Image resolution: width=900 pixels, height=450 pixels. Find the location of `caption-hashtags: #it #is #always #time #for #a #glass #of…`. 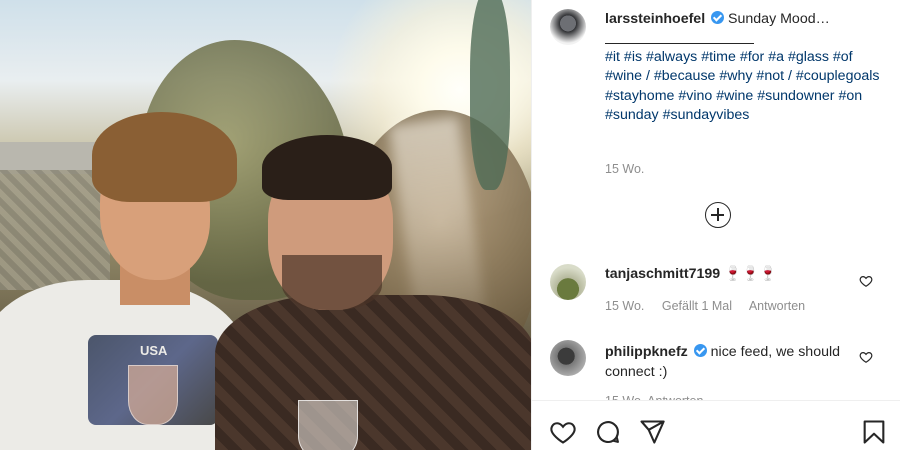

caption-hashtags: #it #is #always #time #for #a #glass #of… is located at coordinates (745, 87).